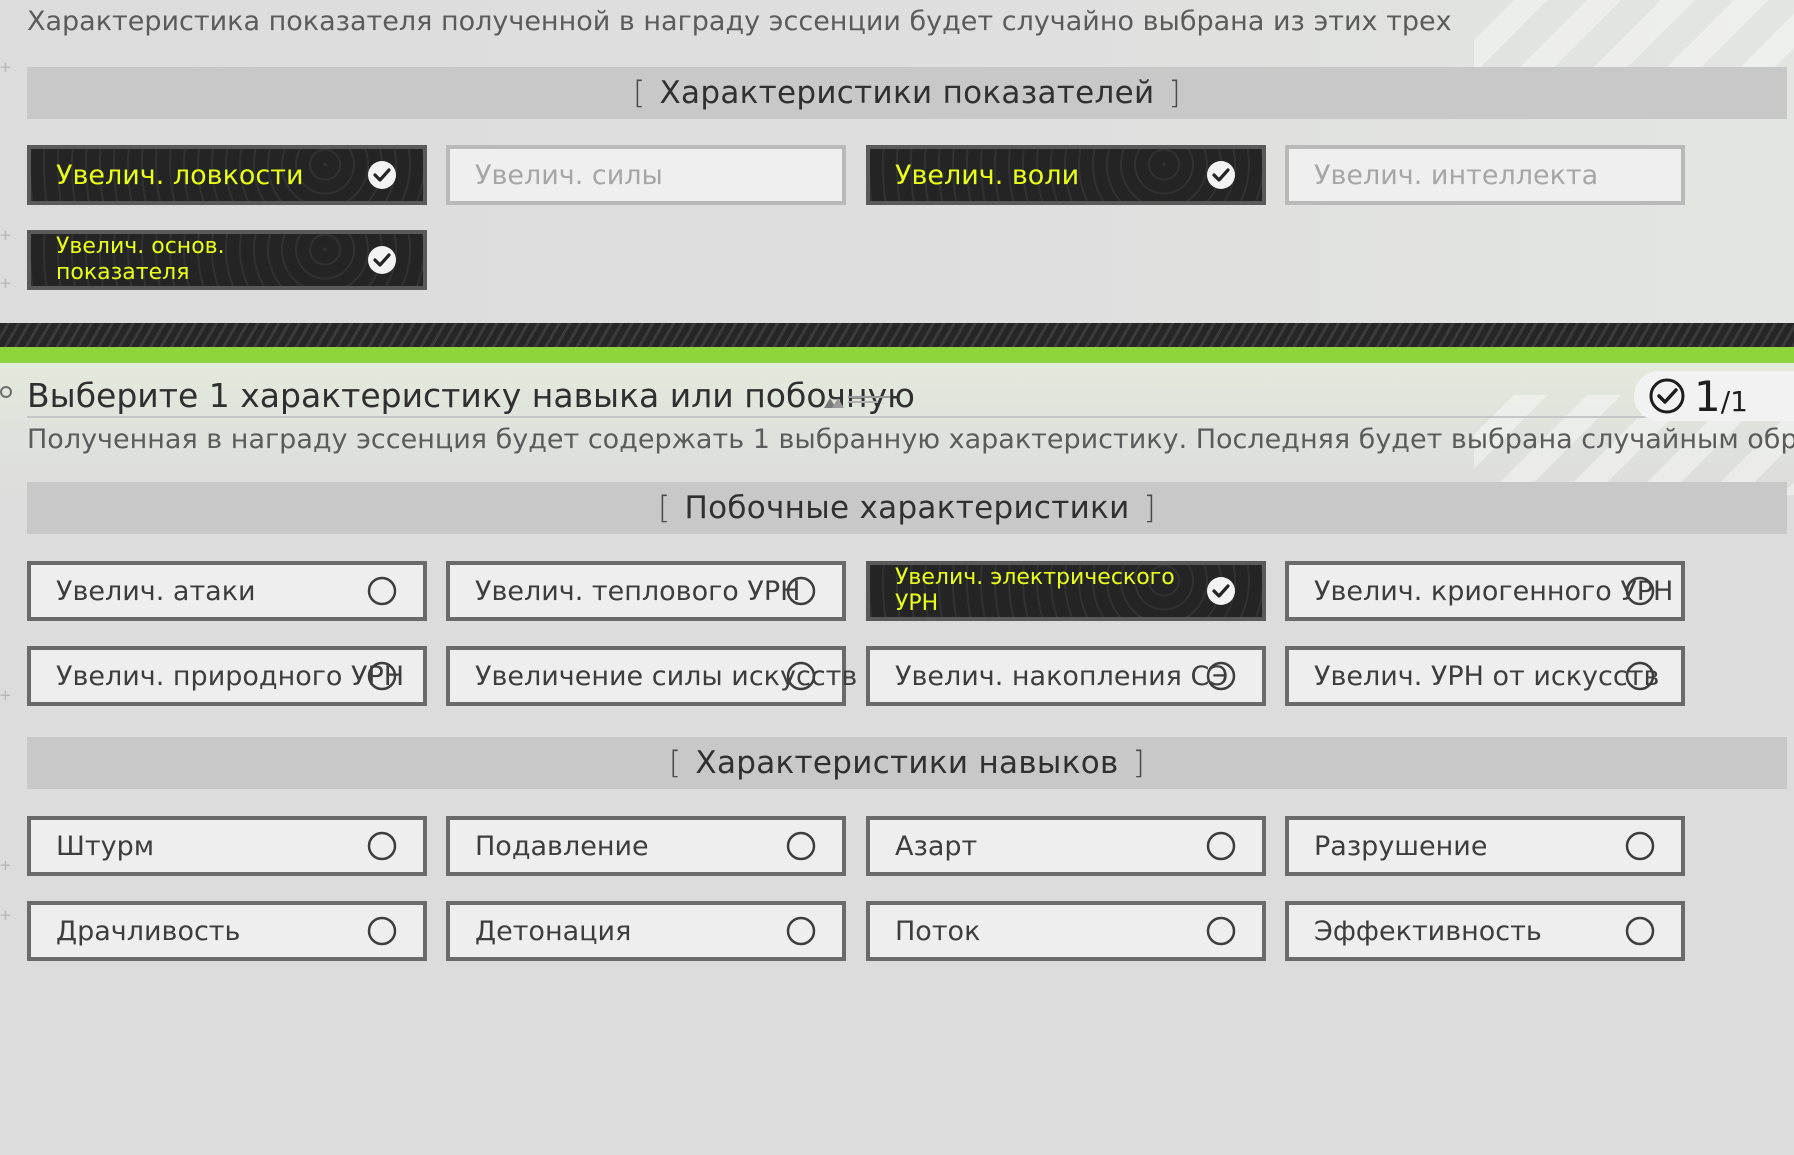  What do you see at coordinates (1066, 846) in the screenshot?
I see `skill-option-card: Азарт` at bounding box center [1066, 846].